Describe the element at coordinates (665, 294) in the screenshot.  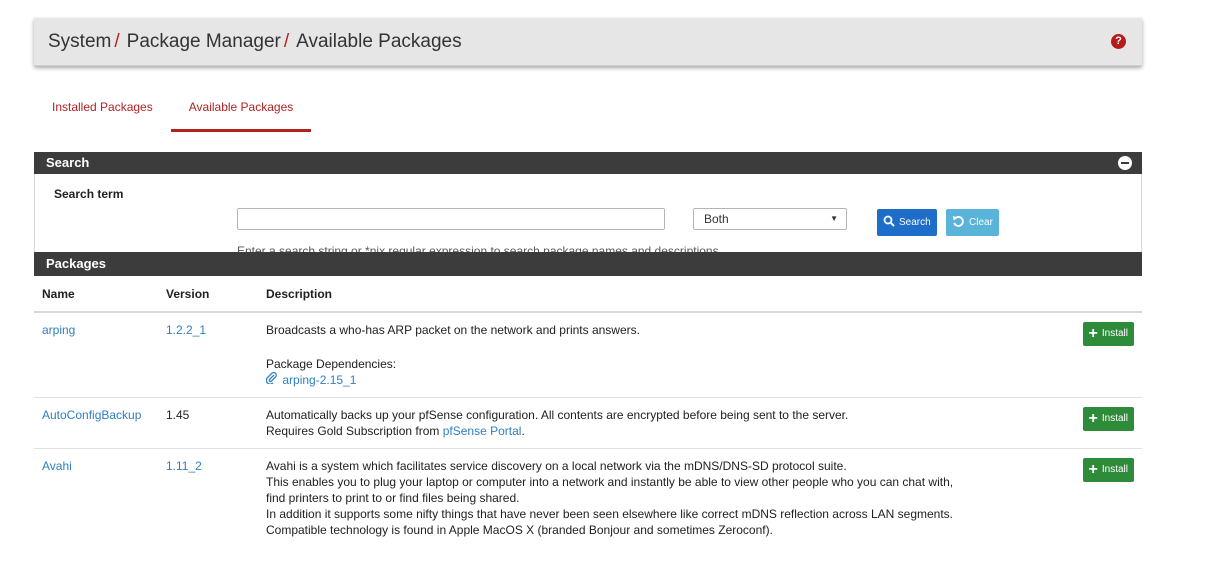
I see `column-header-description: Description` at that location.